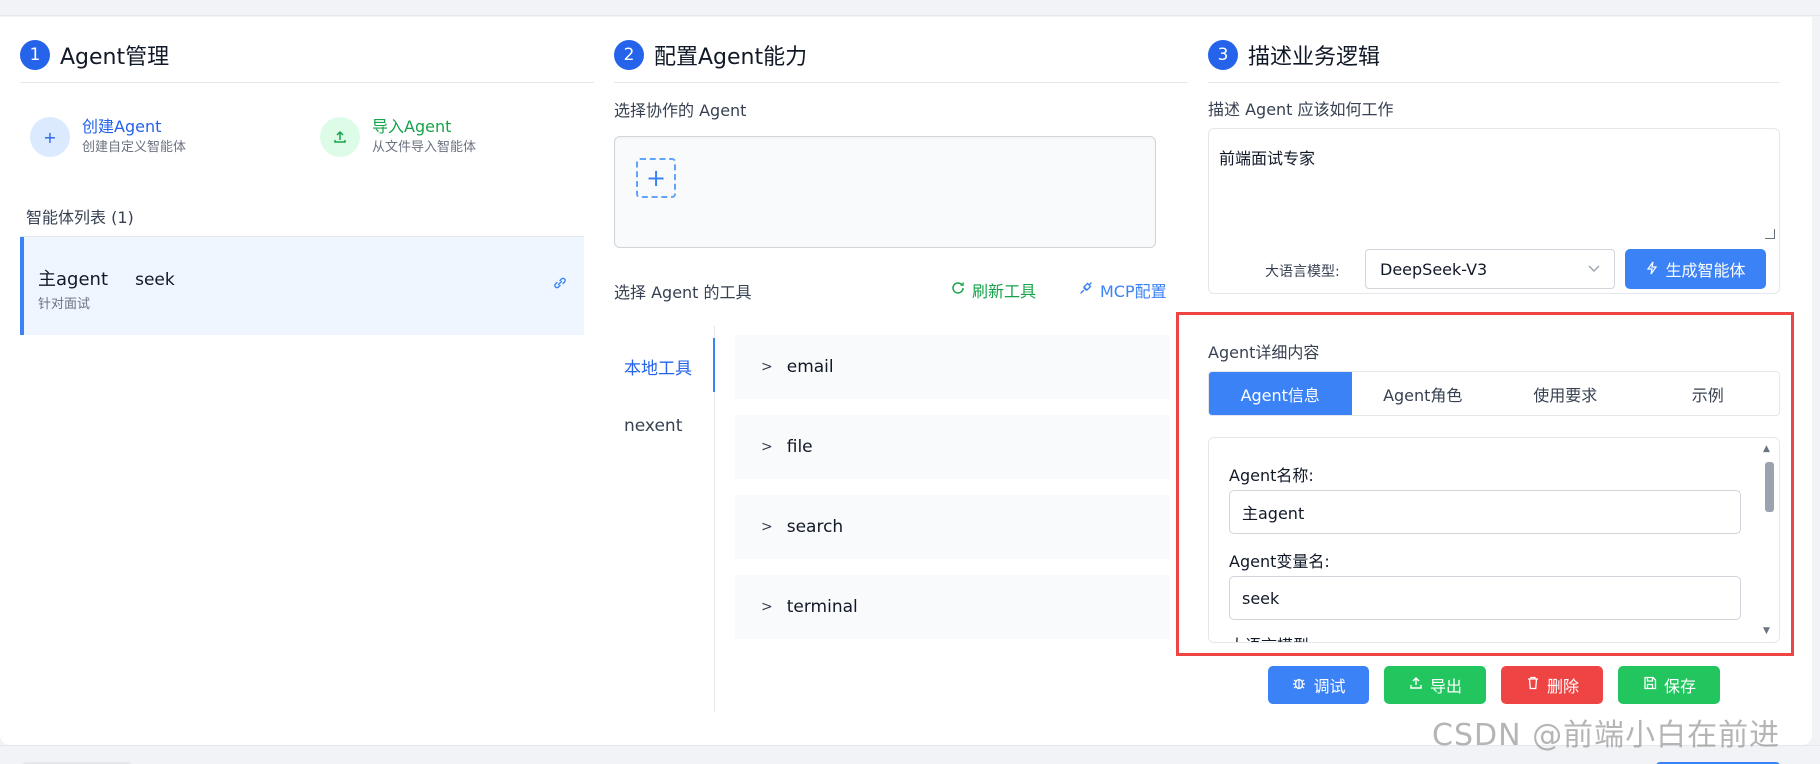 This screenshot has height=764, width=1820. I want to click on refresh-tools-button: 刷新工具, so click(993, 290).